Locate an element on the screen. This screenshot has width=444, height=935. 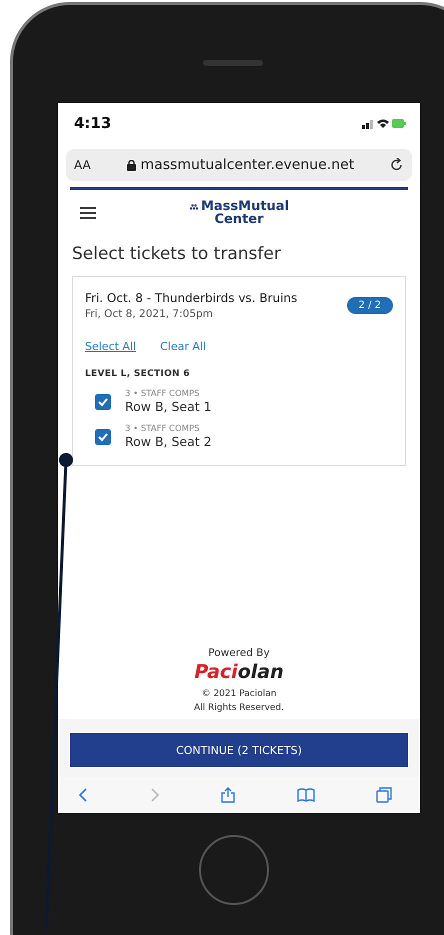
seat-label: Row B, Seat 2 is located at coordinates (168, 441).